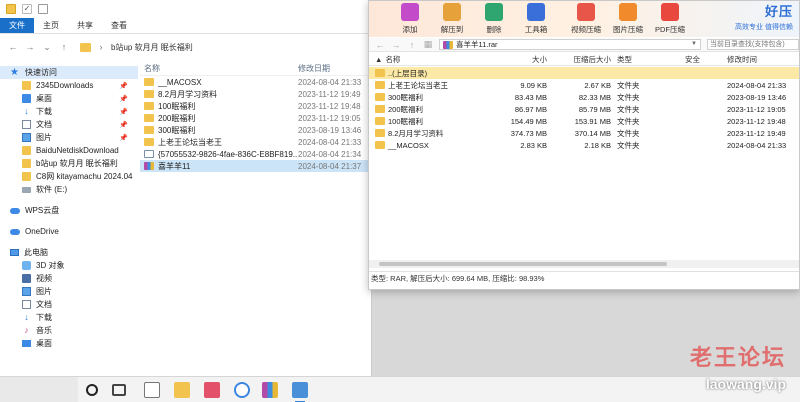  I want to click on archive-path-input: 喜羊羊11.rar ▼, so click(570, 44).